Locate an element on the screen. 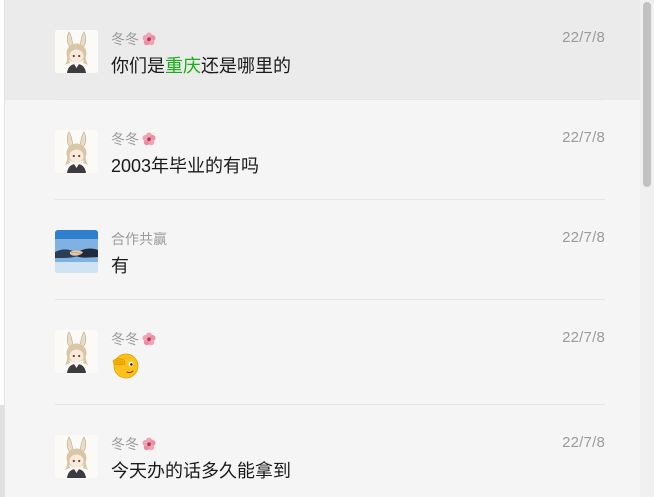 The height and width of the screenshot is (497, 654). message-text: 你们是重庆还是哪里的 is located at coordinates (201, 65).